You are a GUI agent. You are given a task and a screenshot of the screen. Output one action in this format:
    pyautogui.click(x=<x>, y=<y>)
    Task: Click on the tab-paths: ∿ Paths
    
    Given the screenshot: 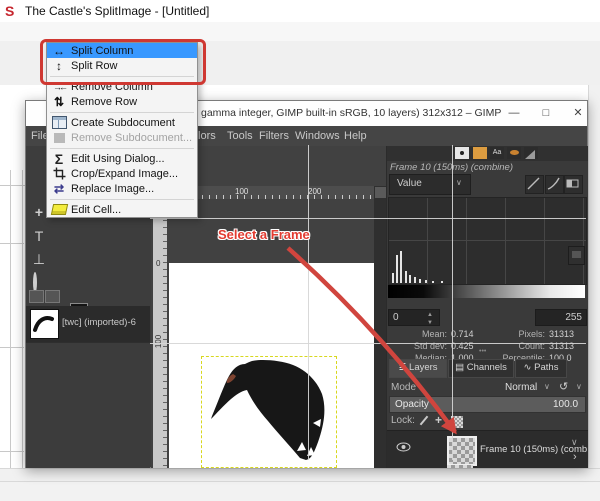 What is the action you would take?
    pyautogui.click(x=541, y=368)
    